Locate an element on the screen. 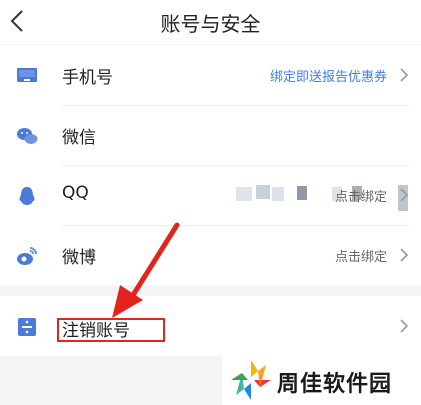  qq-icon is located at coordinates (27, 196).